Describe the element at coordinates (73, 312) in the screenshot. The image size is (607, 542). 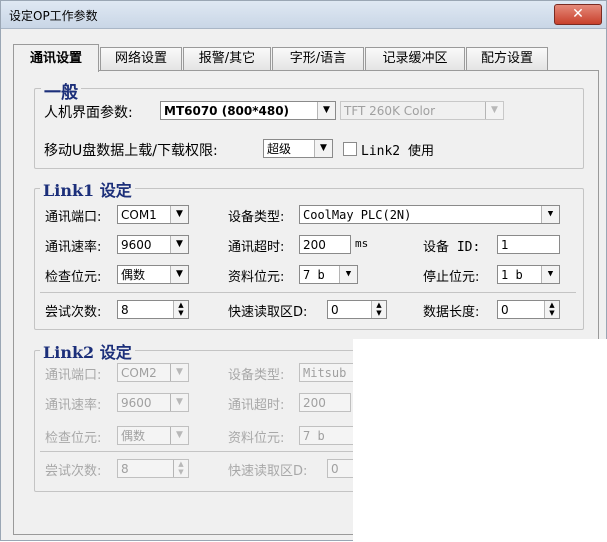
I see `link1-retry-label: 尝试次数:` at that location.